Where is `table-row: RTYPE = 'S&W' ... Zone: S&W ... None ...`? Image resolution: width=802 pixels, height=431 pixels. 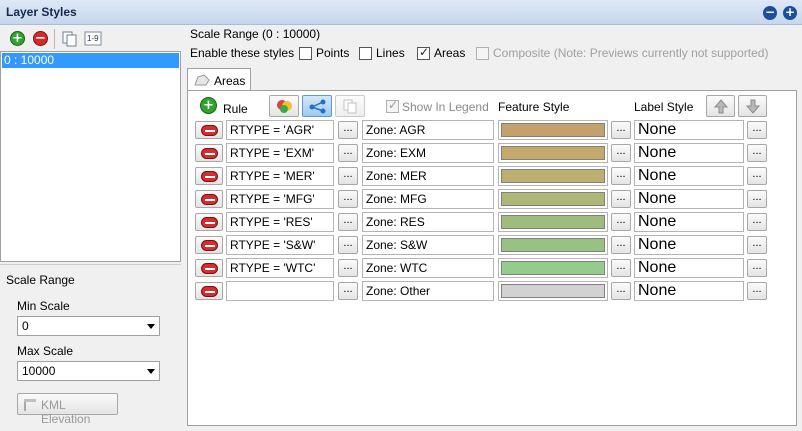
table-row: RTYPE = 'S&W' ... Zone: S&W ... None ... is located at coordinates (492, 245).